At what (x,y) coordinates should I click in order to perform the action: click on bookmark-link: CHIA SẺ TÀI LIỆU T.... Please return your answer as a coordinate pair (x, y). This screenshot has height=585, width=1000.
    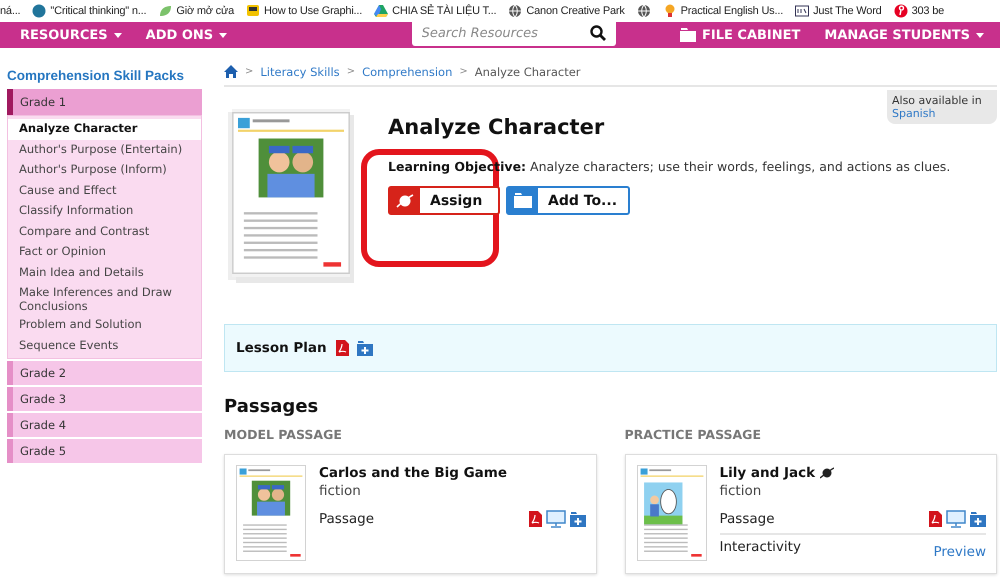
    Looking at the image, I should click on (444, 11).